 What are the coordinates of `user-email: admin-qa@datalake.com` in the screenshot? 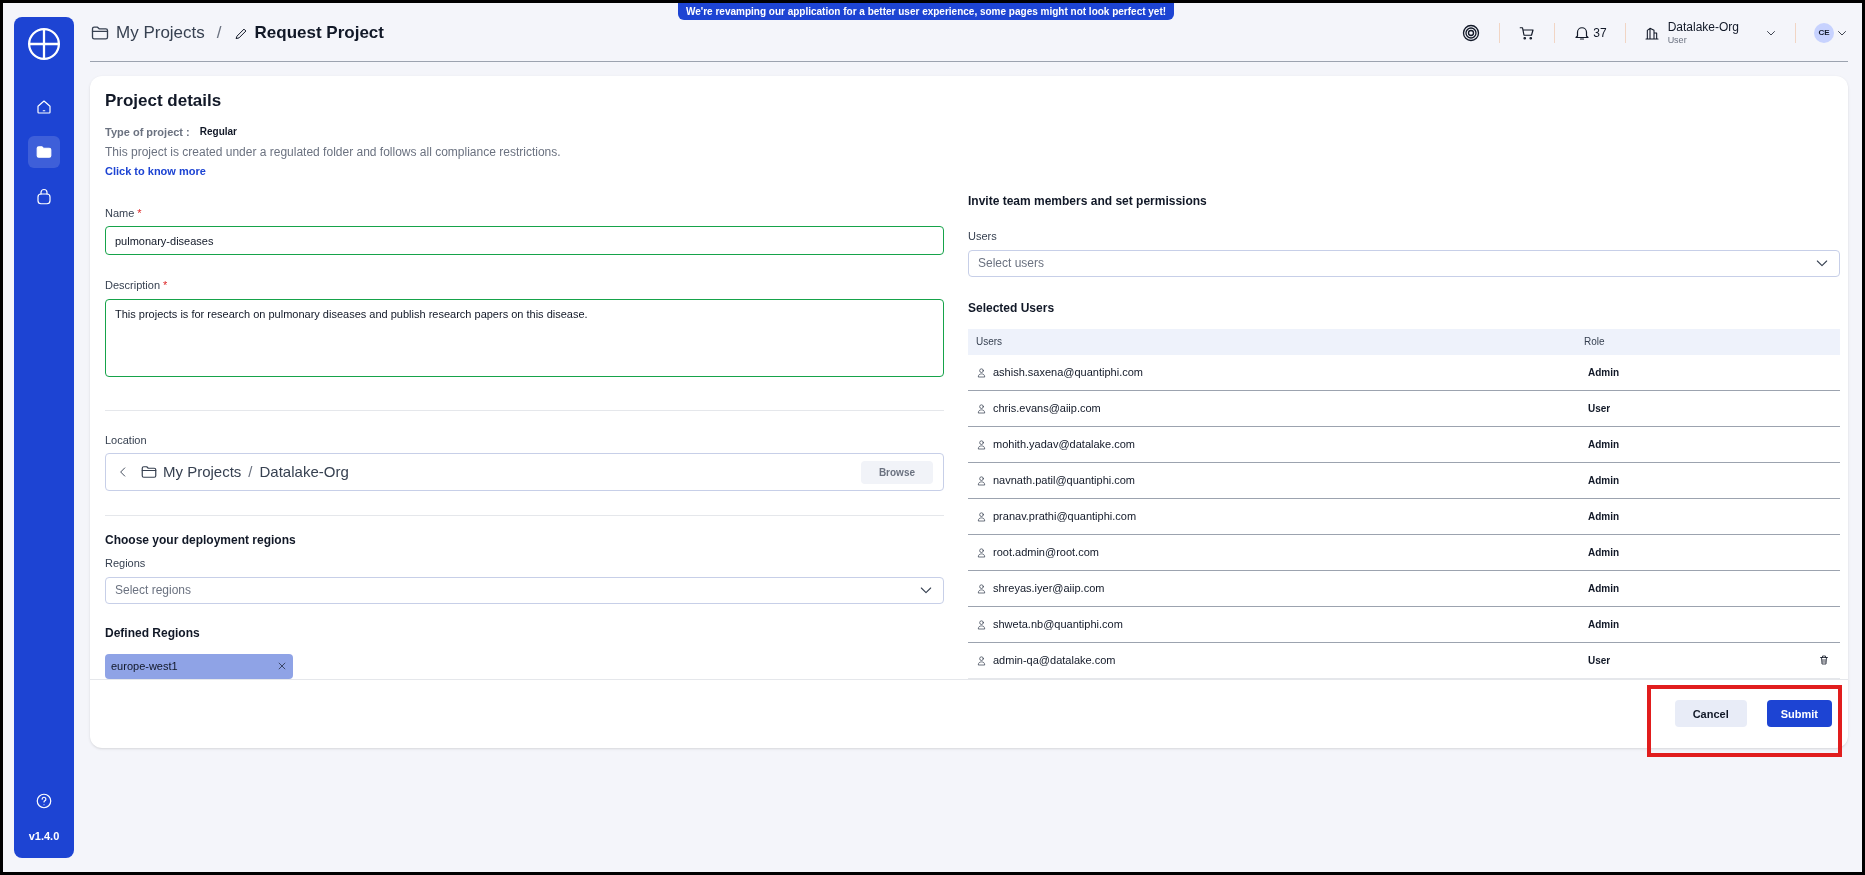 It's located at (1054, 660).